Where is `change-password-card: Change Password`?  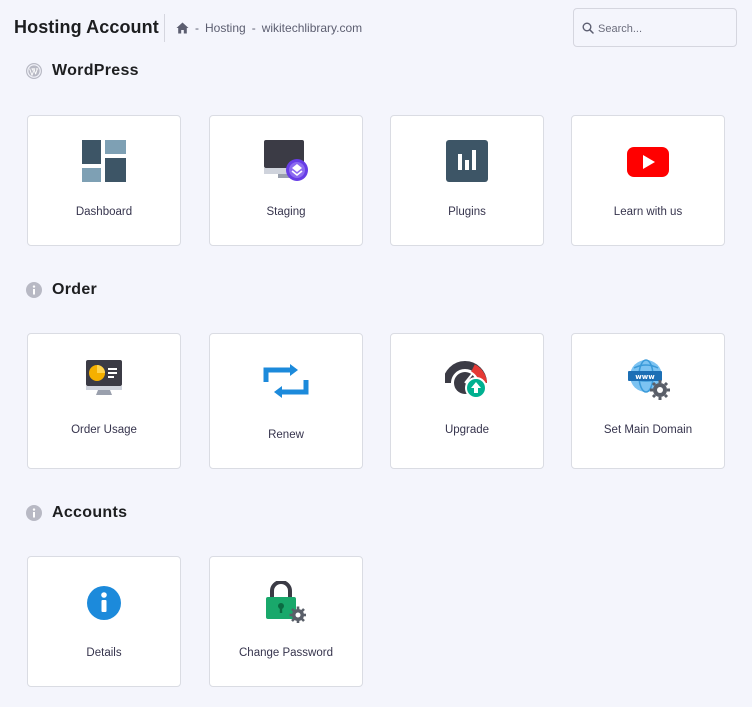 change-password-card: Change Password is located at coordinates (286, 621).